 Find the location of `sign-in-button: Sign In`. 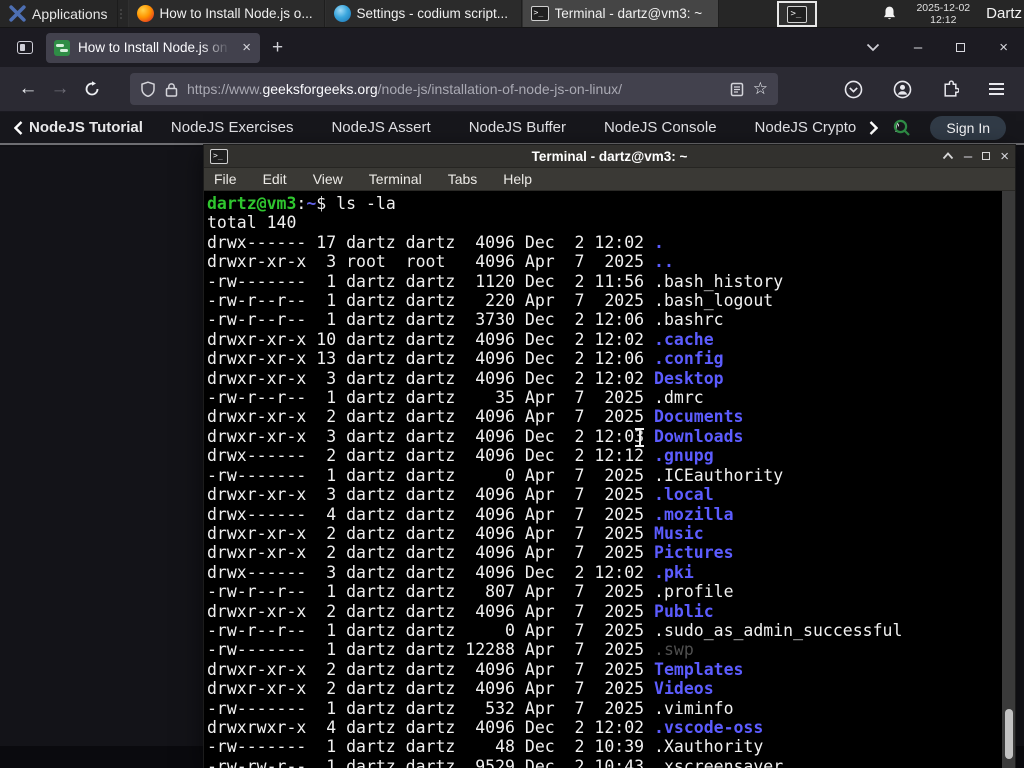

sign-in-button: Sign In is located at coordinates (968, 127).